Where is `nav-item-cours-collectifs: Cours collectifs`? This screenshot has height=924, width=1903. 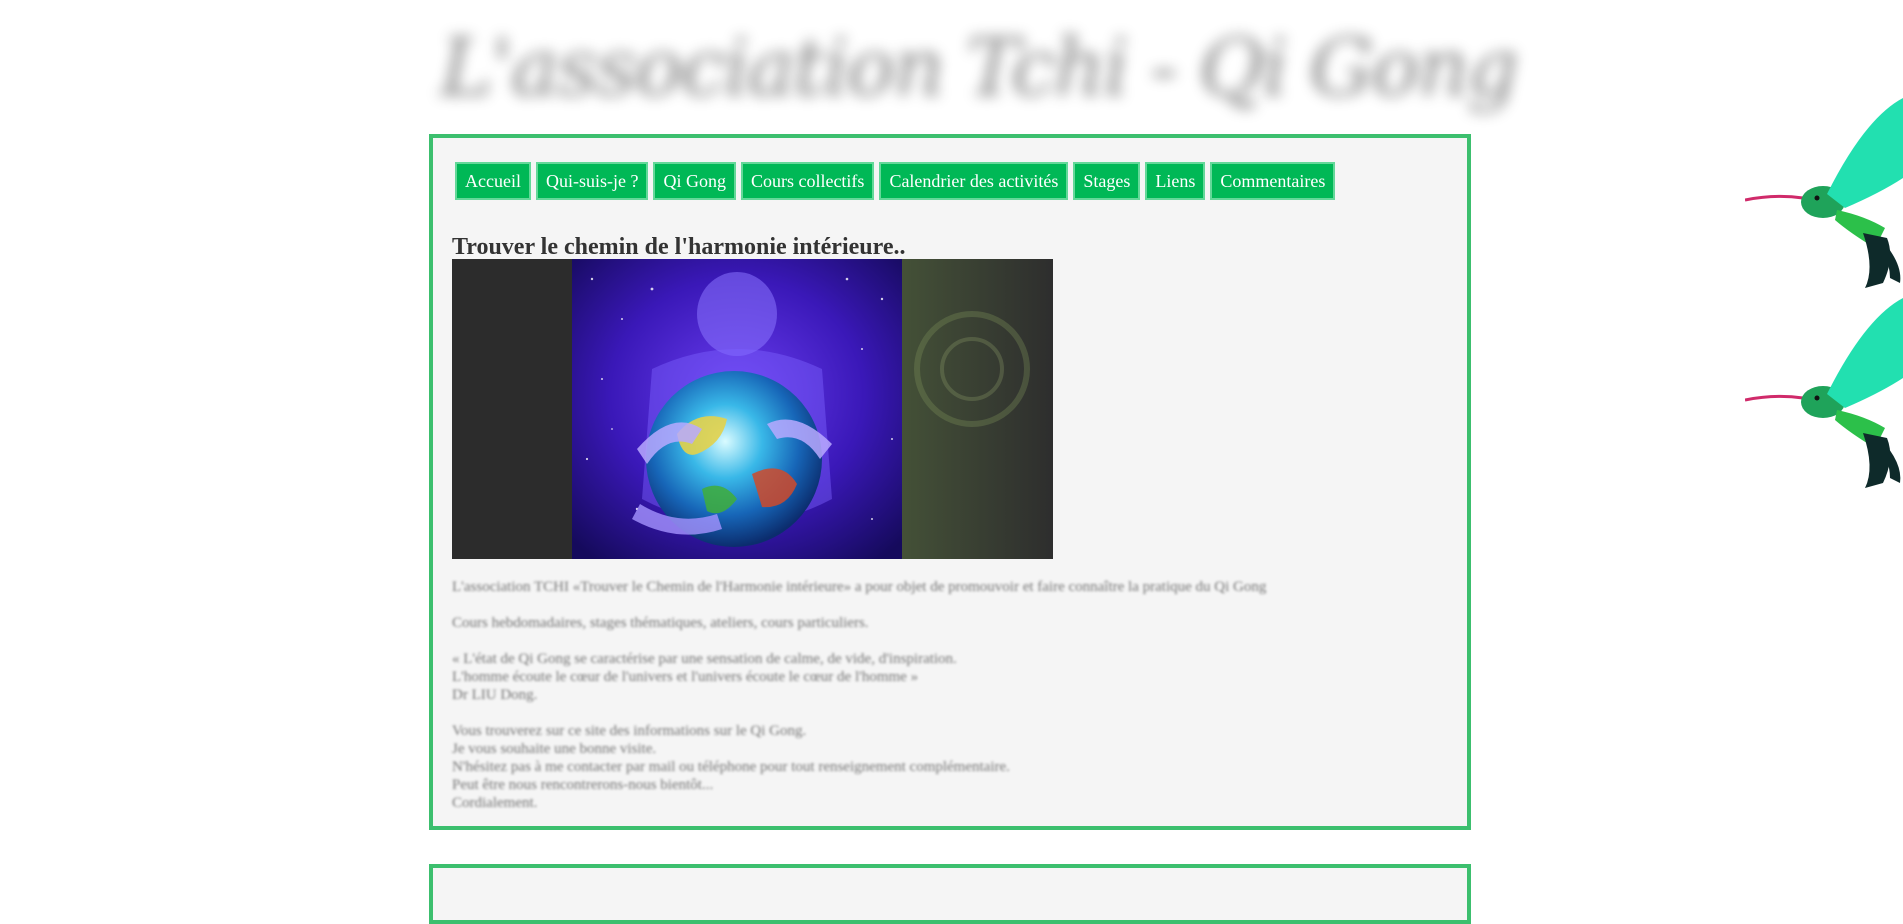 nav-item-cours-collectifs: Cours collectifs is located at coordinates (807, 181).